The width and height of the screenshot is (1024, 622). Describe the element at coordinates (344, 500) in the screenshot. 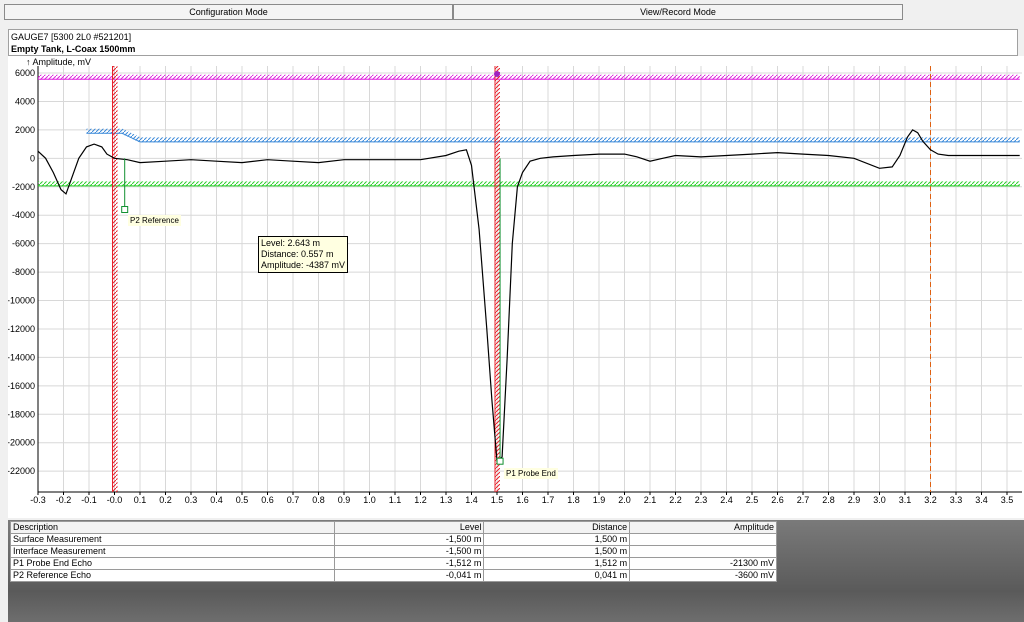

I see `x-tick-label: 0.9` at that location.